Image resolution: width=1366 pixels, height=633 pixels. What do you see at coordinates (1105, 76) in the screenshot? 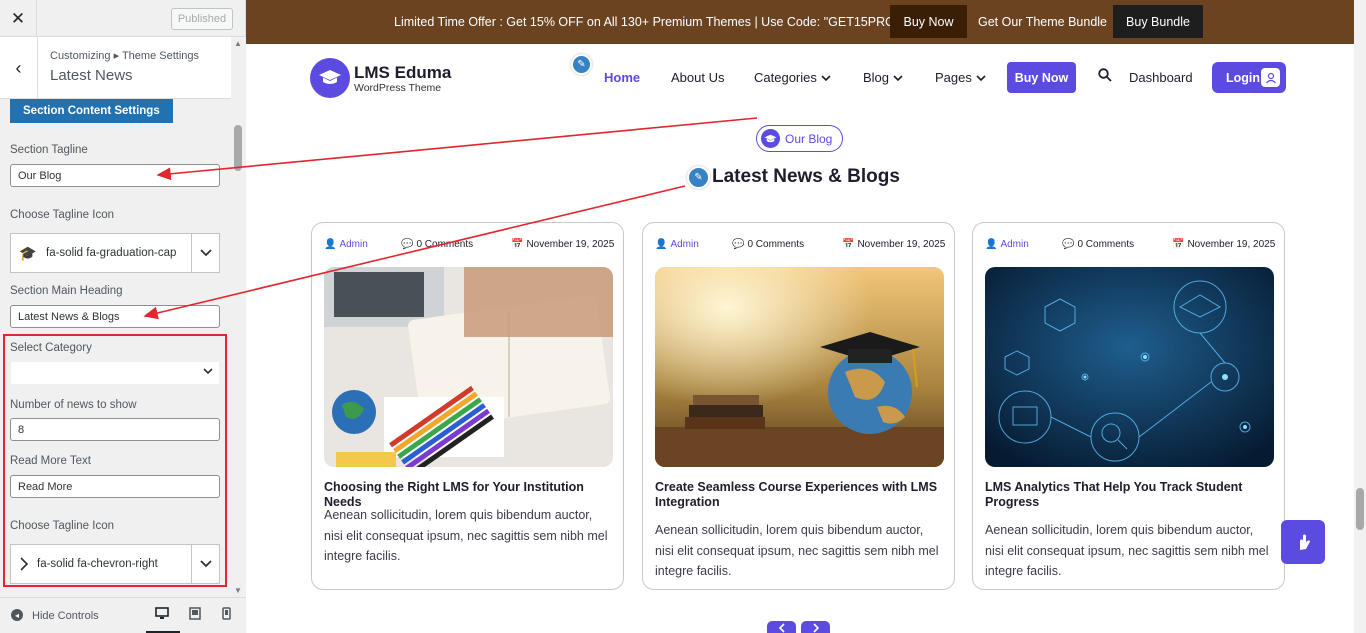
I see `search-icon` at bounding box center [1105, 76].